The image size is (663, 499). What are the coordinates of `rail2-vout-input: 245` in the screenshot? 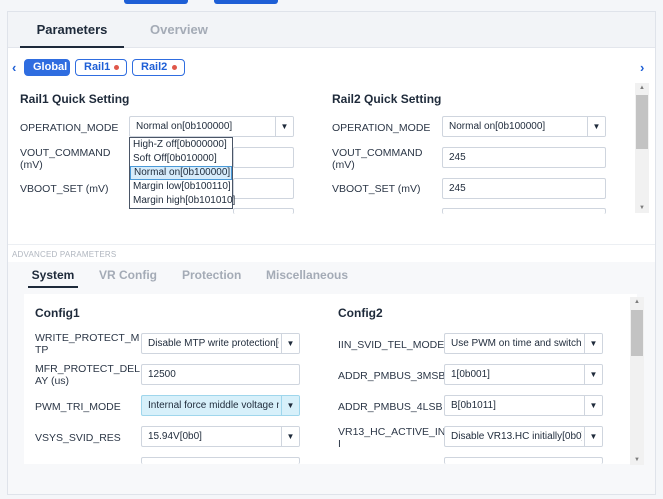 It's located at (524, 157).